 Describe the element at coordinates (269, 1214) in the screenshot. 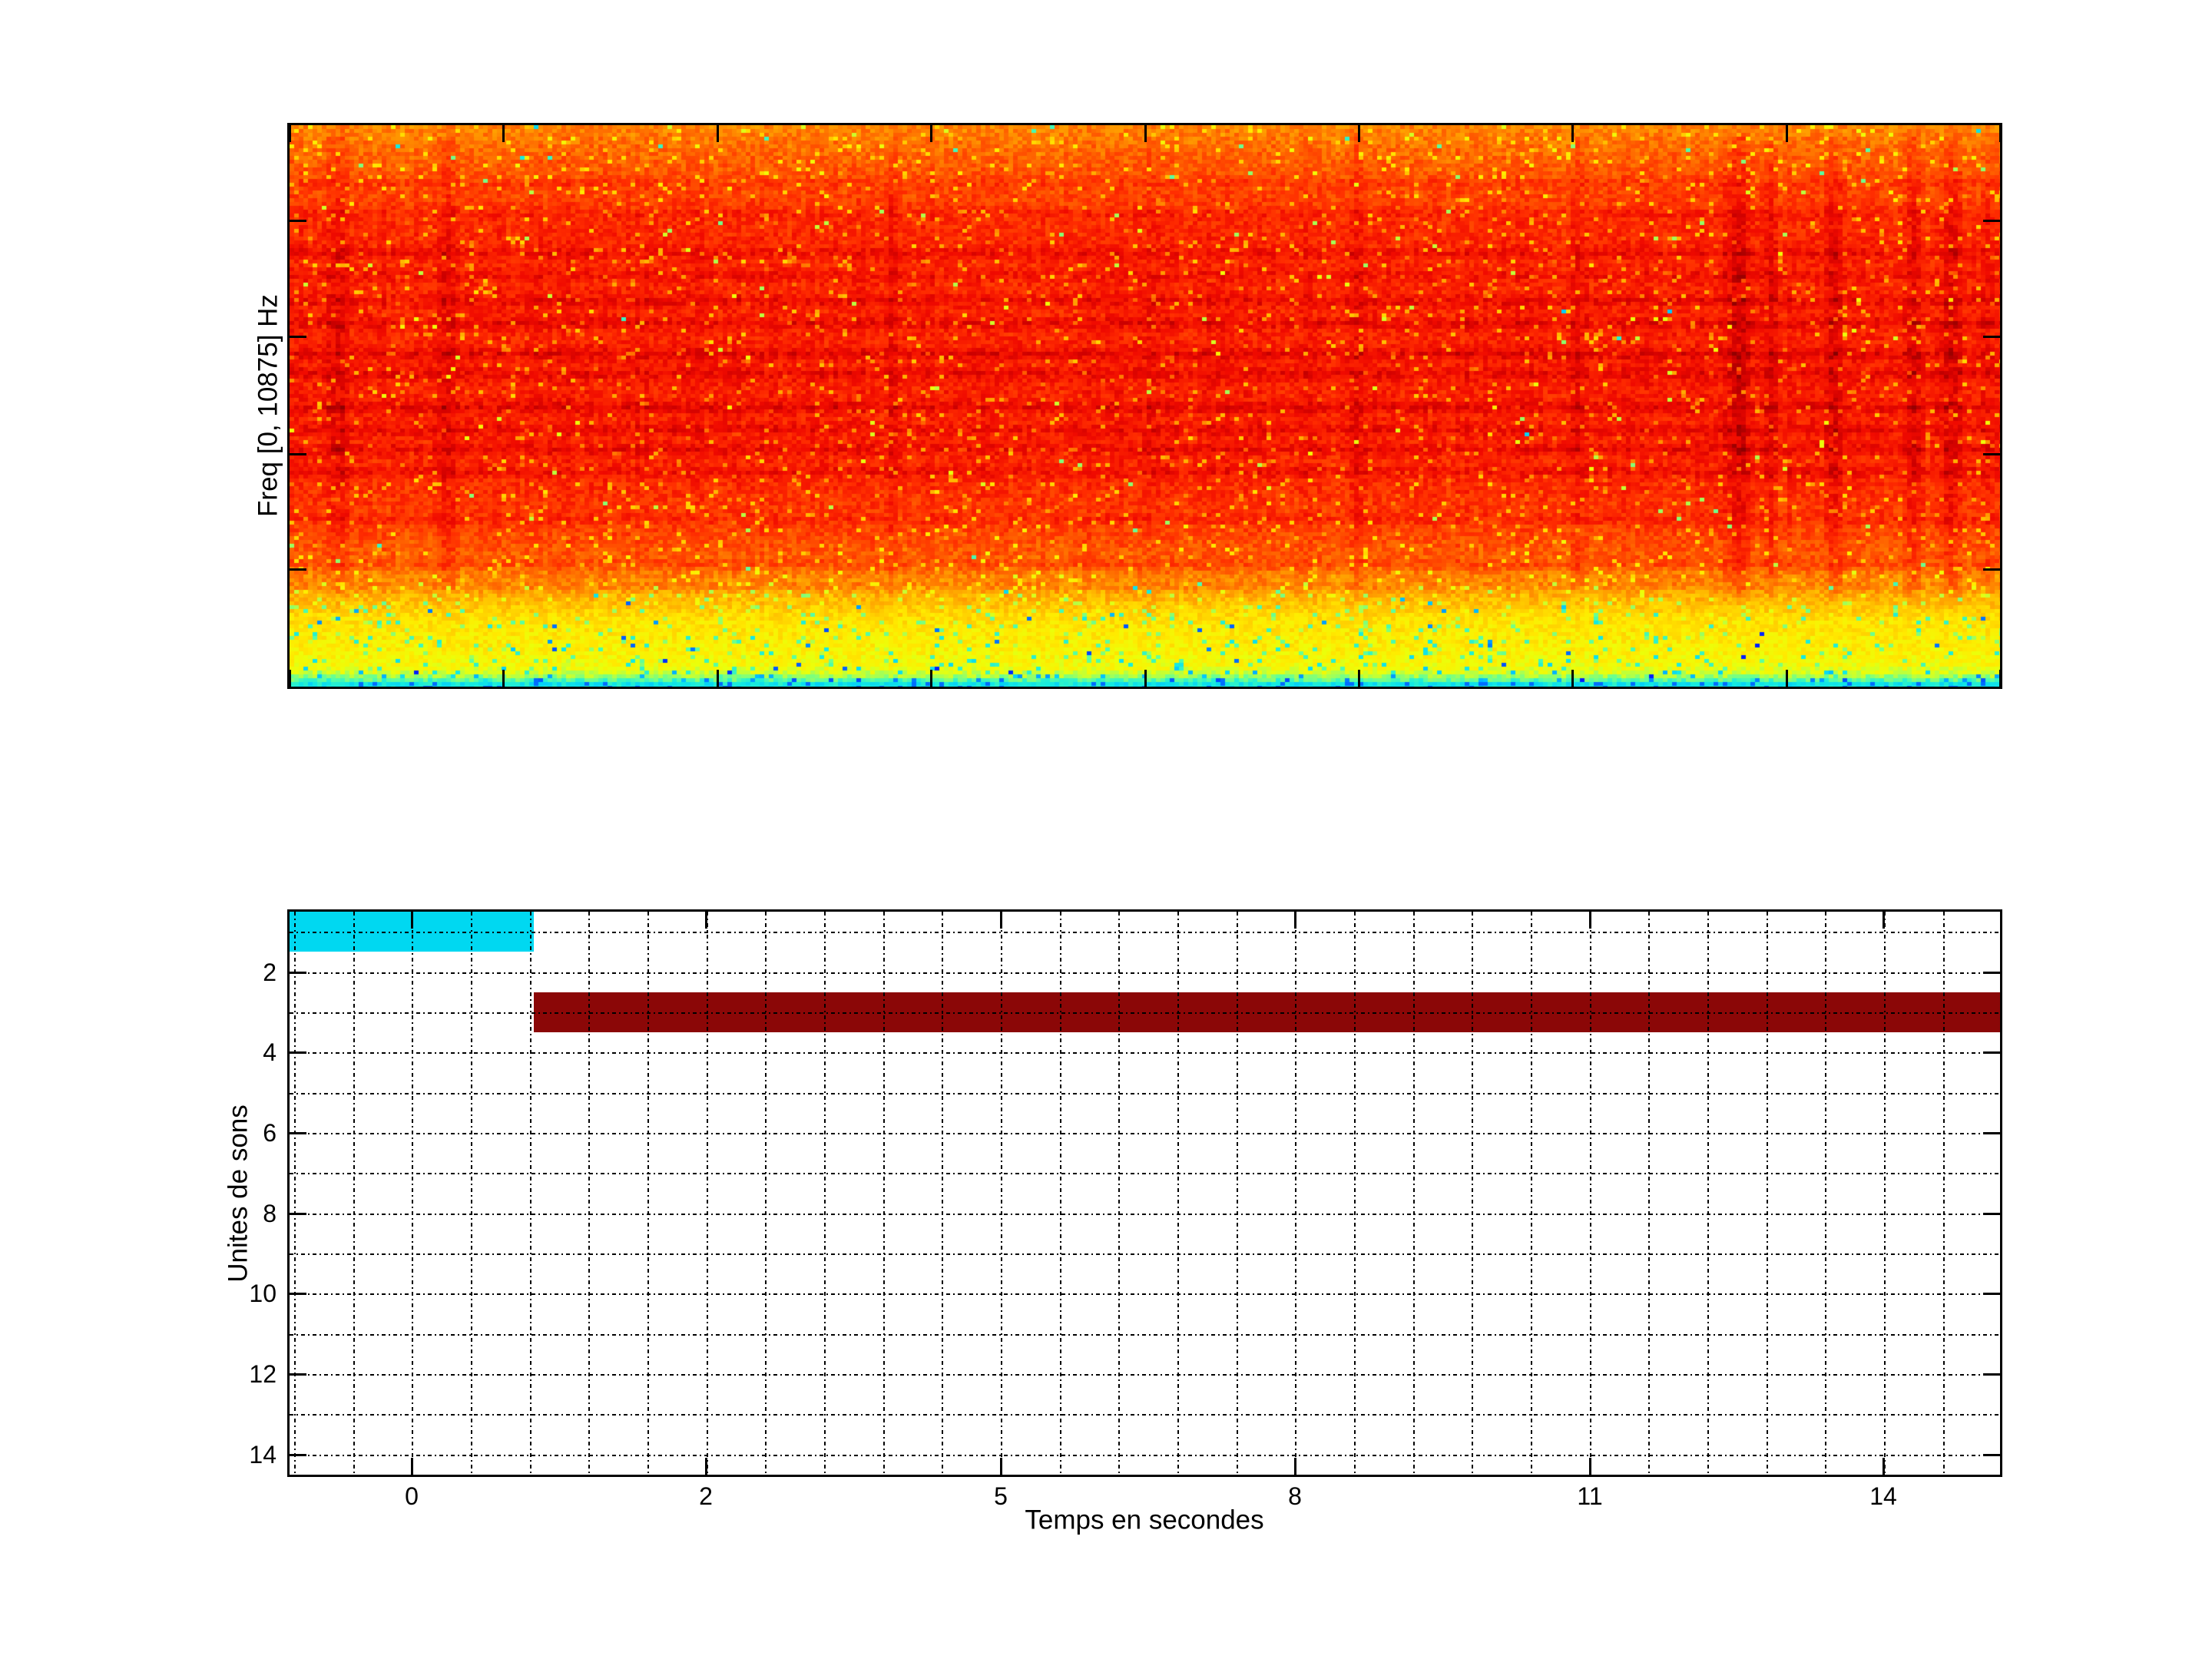

I see `timeline-y-tick-label: 8` at that location.